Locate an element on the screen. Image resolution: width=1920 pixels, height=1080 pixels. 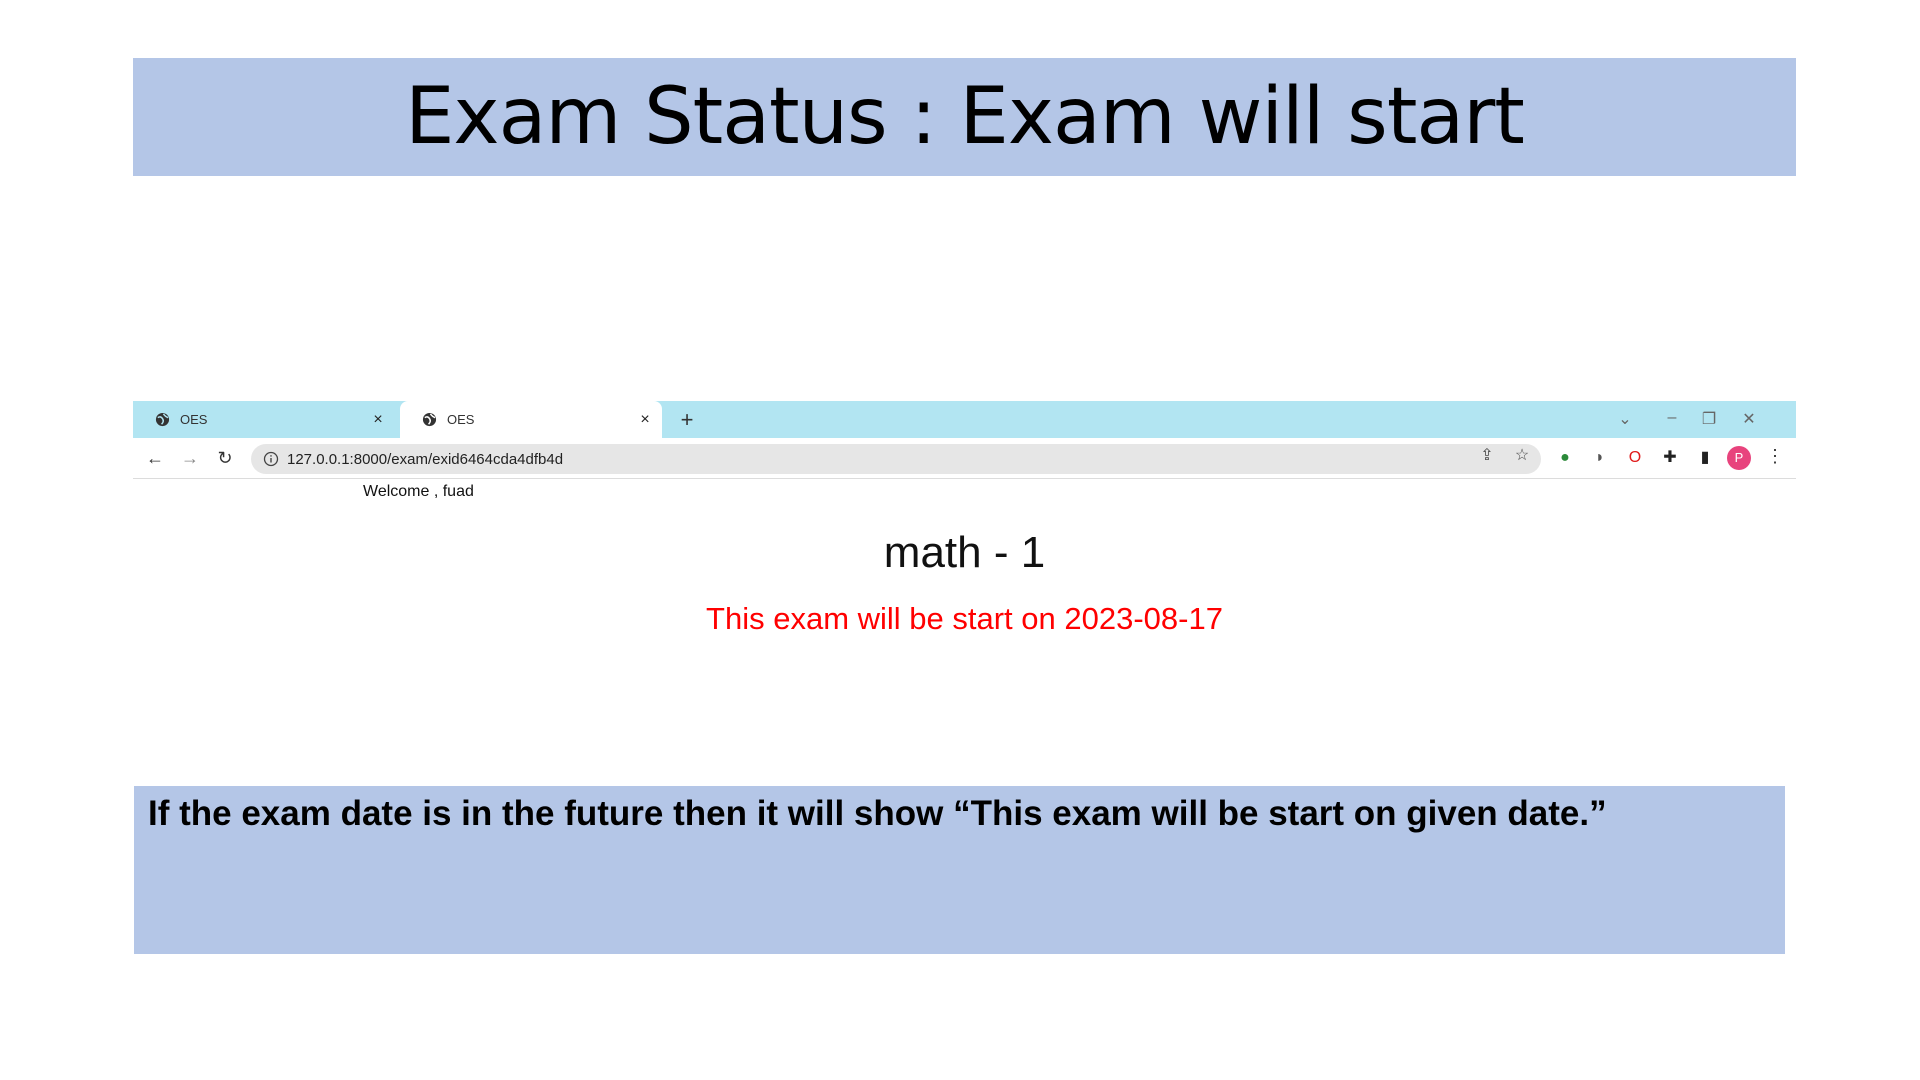
url-text: 127.0.0.1:8000/exam/exid6464cda4dfb4d is located at coordinates (425, 459).